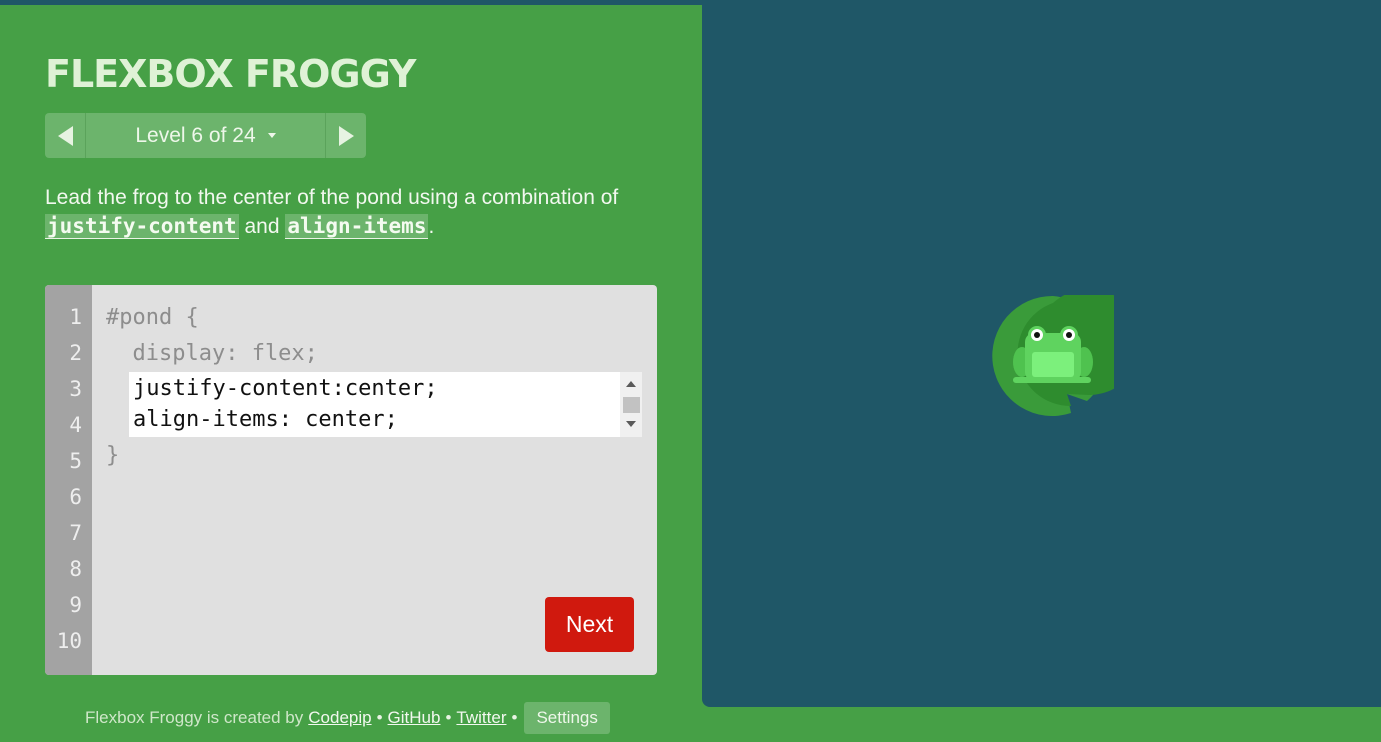 The width and height of the screenshot is (1381, 742). I want to click on twitter-link: Twitter, so click(481, 718).